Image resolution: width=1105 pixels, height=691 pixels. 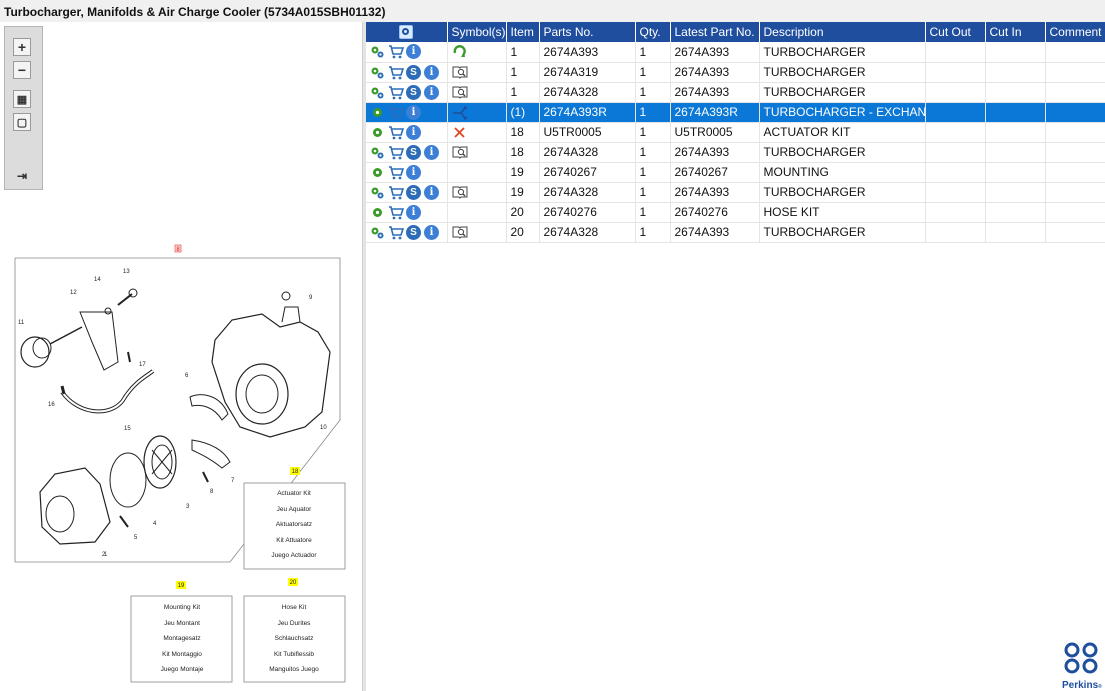 What do you see at coordinates (459, 132) in the screenshot?
I see `superseded-cross-icon` at bounding box center [459, 132].